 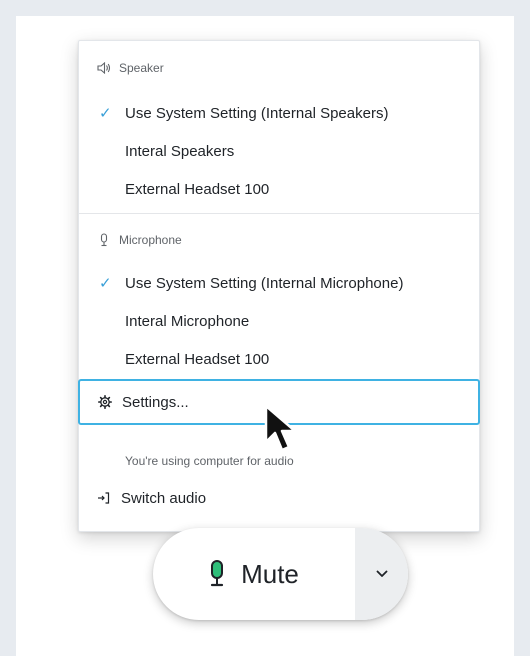 I want to click on microphone-option-internal: Interal Microphone, so click(x=279, y=321).